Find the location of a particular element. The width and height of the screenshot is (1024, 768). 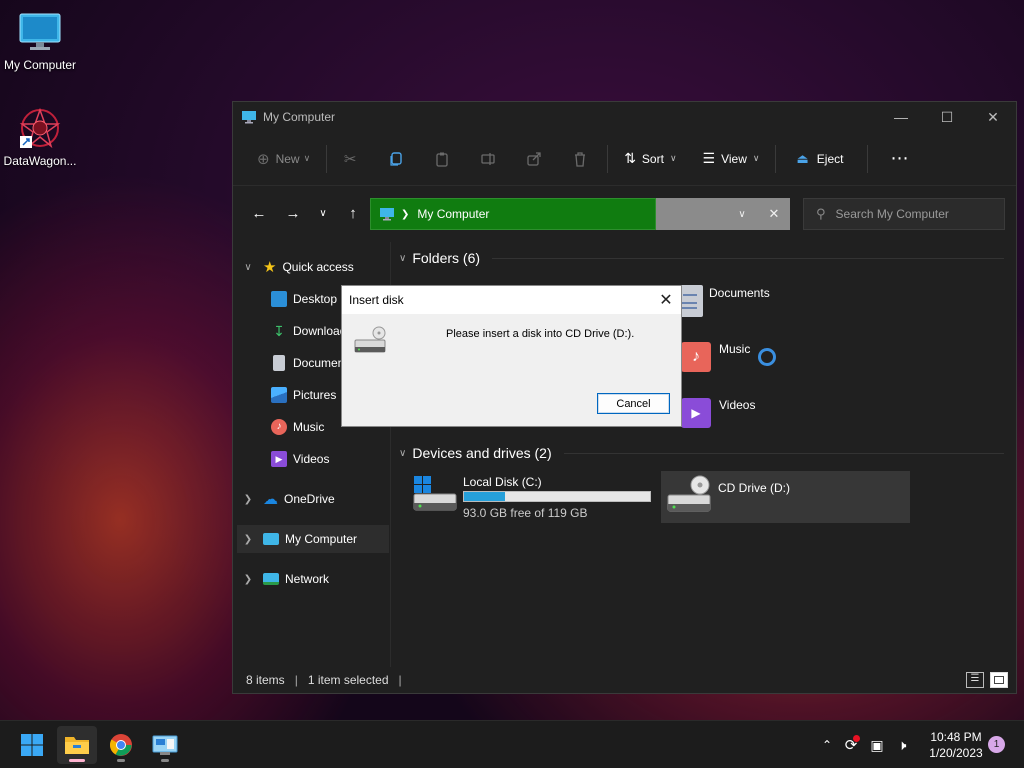

drive-item-cd-drive: CD Drive (D:) is located at coordinates (785, 497).